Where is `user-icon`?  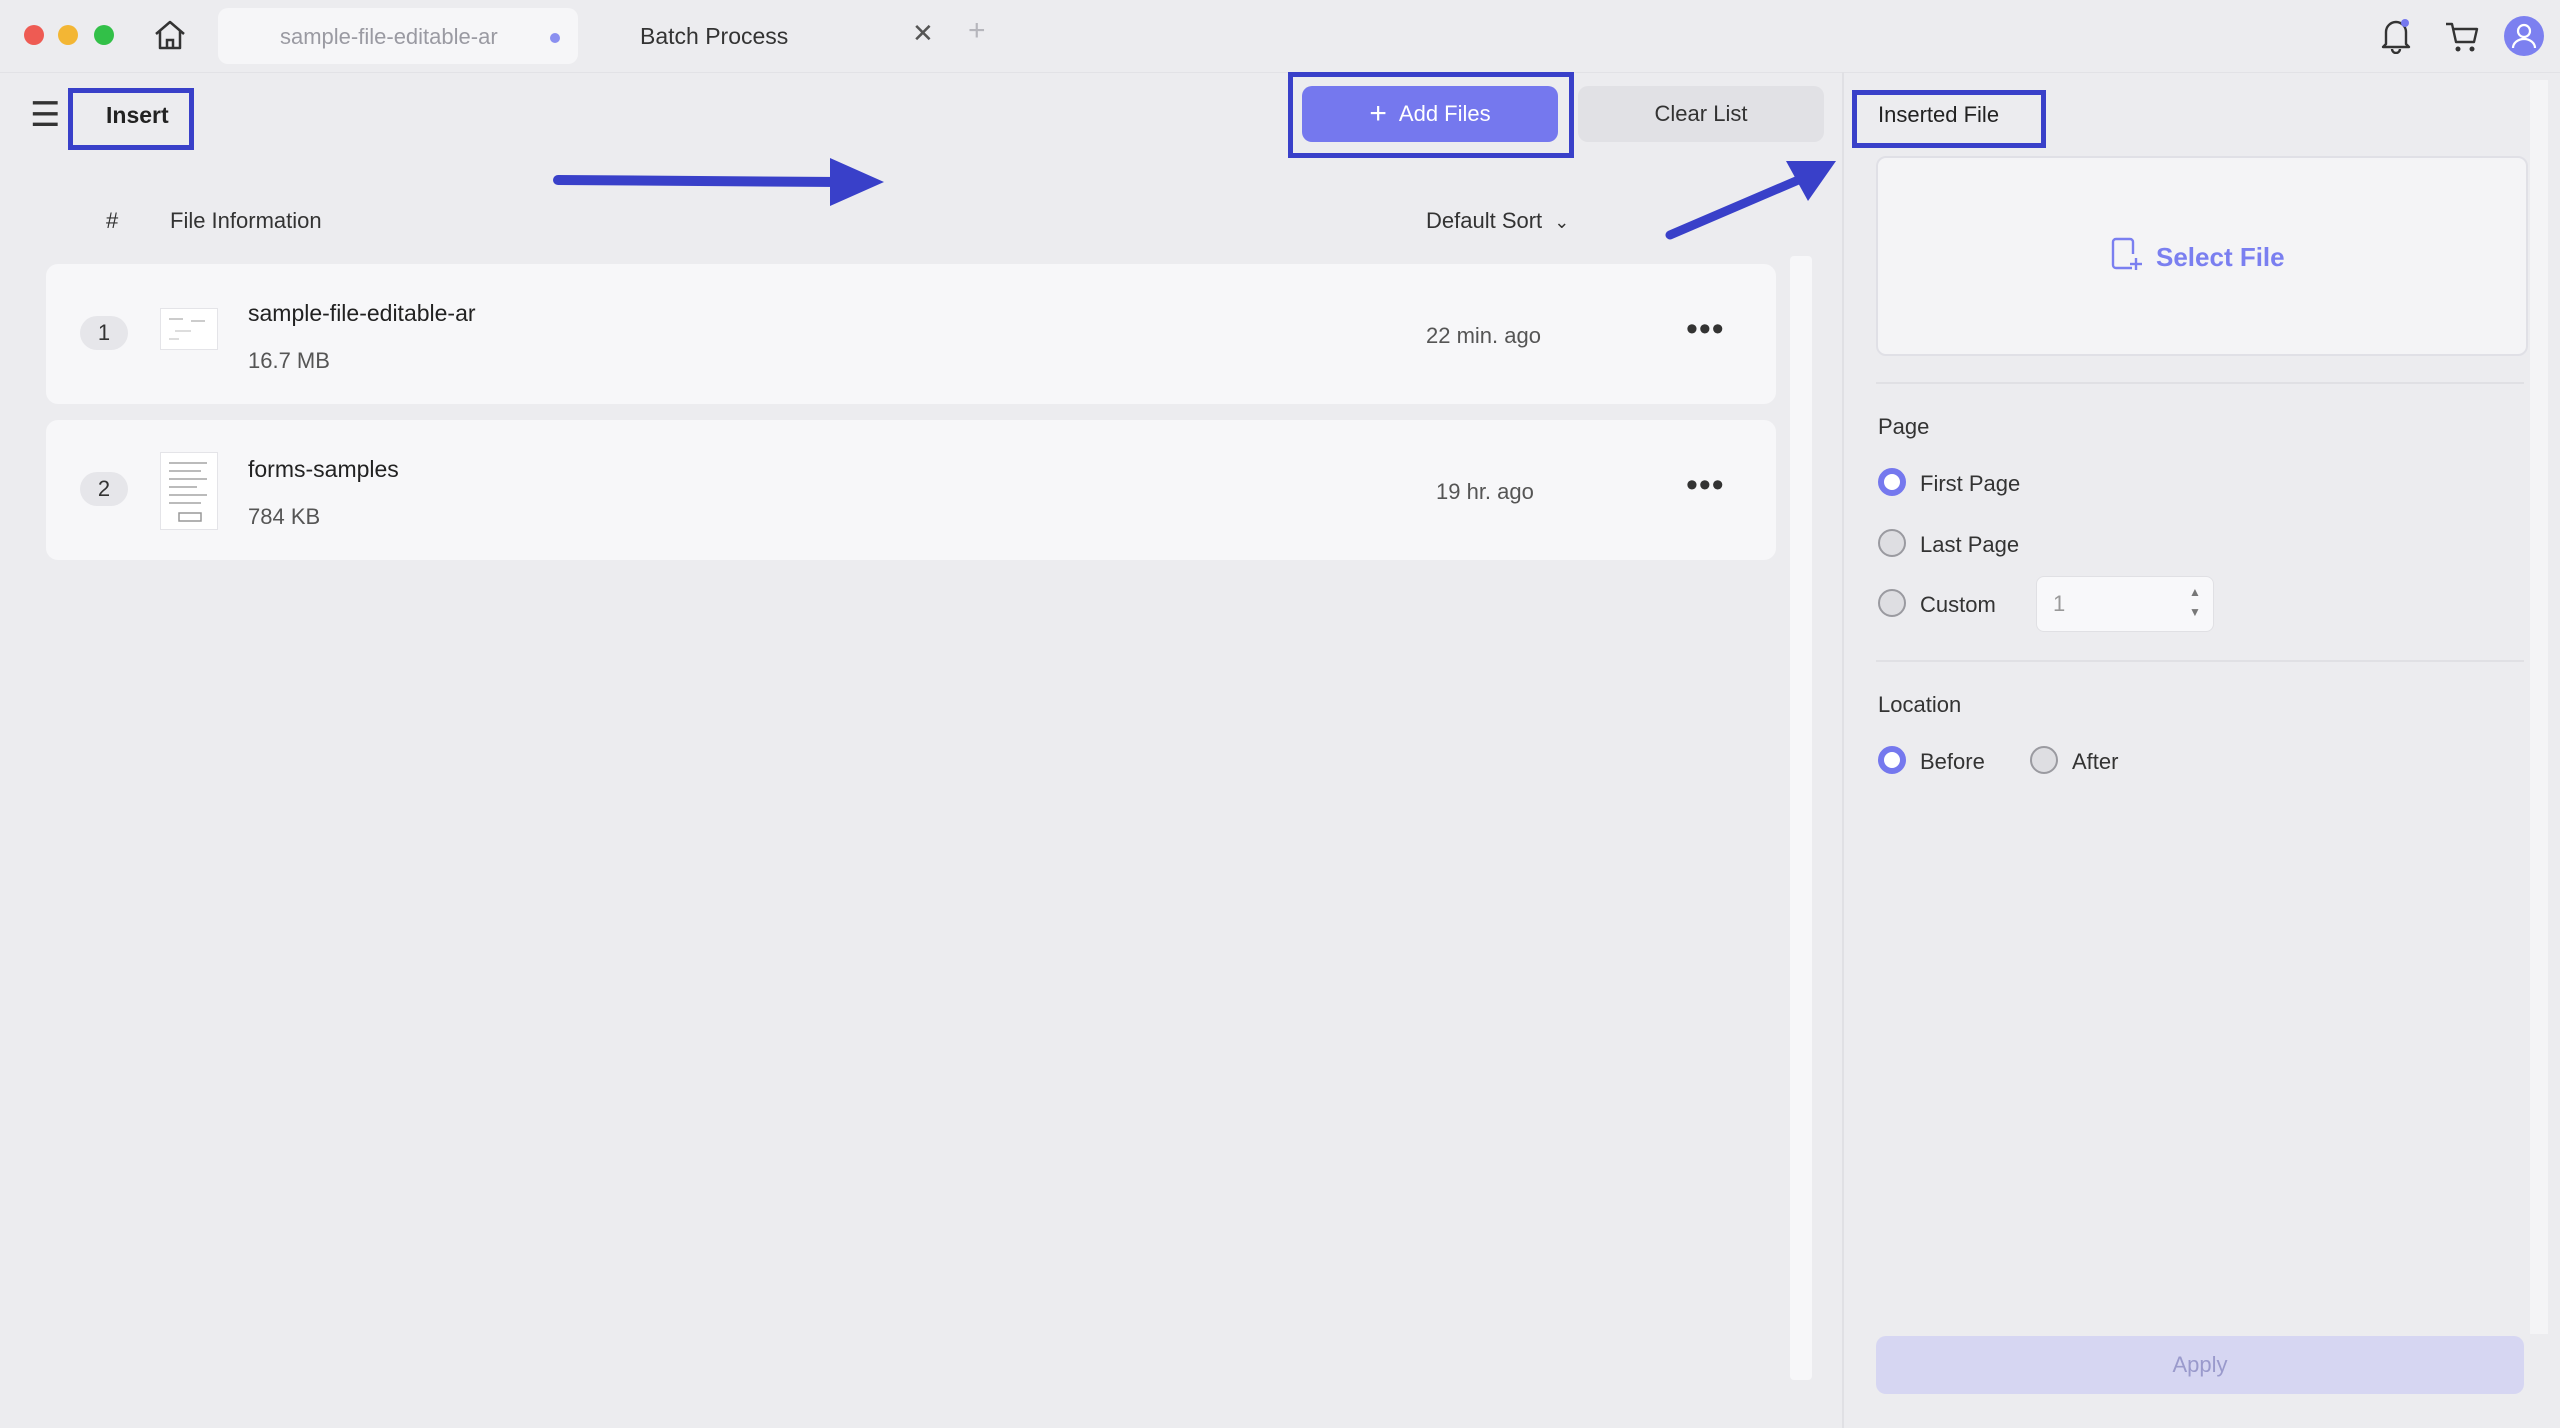 user-icon is located at coordinates (2524, 36).